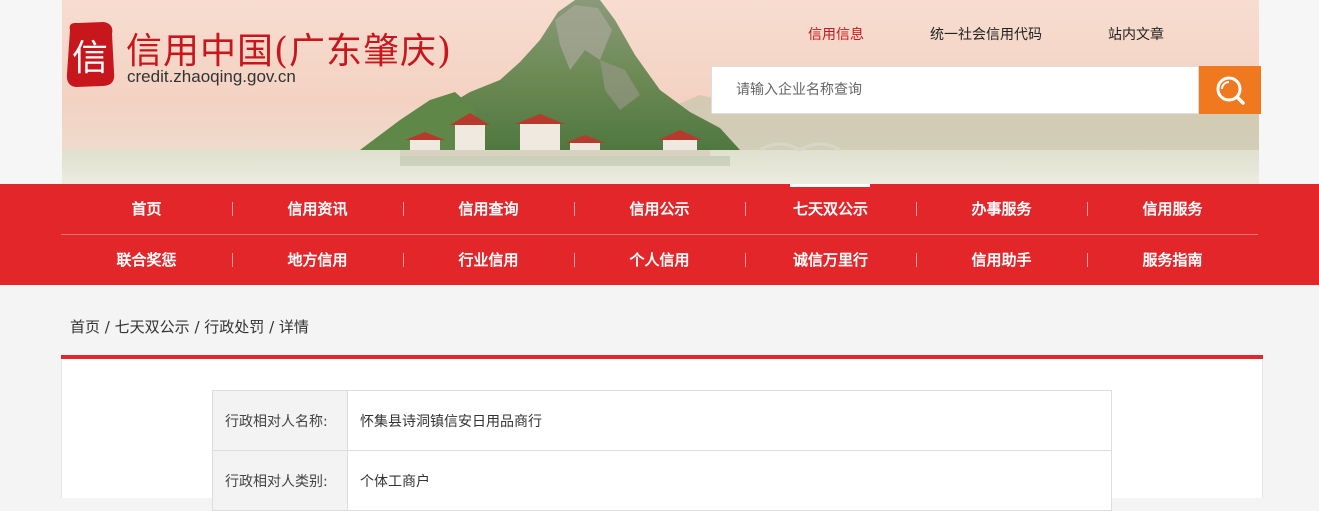 The image size is (1319, 511). What do you see at coordinates (830, 209) in the screenshot?
I see `nav-item-seven-day-double: 七天双公示` at bounding box center [830, 209].